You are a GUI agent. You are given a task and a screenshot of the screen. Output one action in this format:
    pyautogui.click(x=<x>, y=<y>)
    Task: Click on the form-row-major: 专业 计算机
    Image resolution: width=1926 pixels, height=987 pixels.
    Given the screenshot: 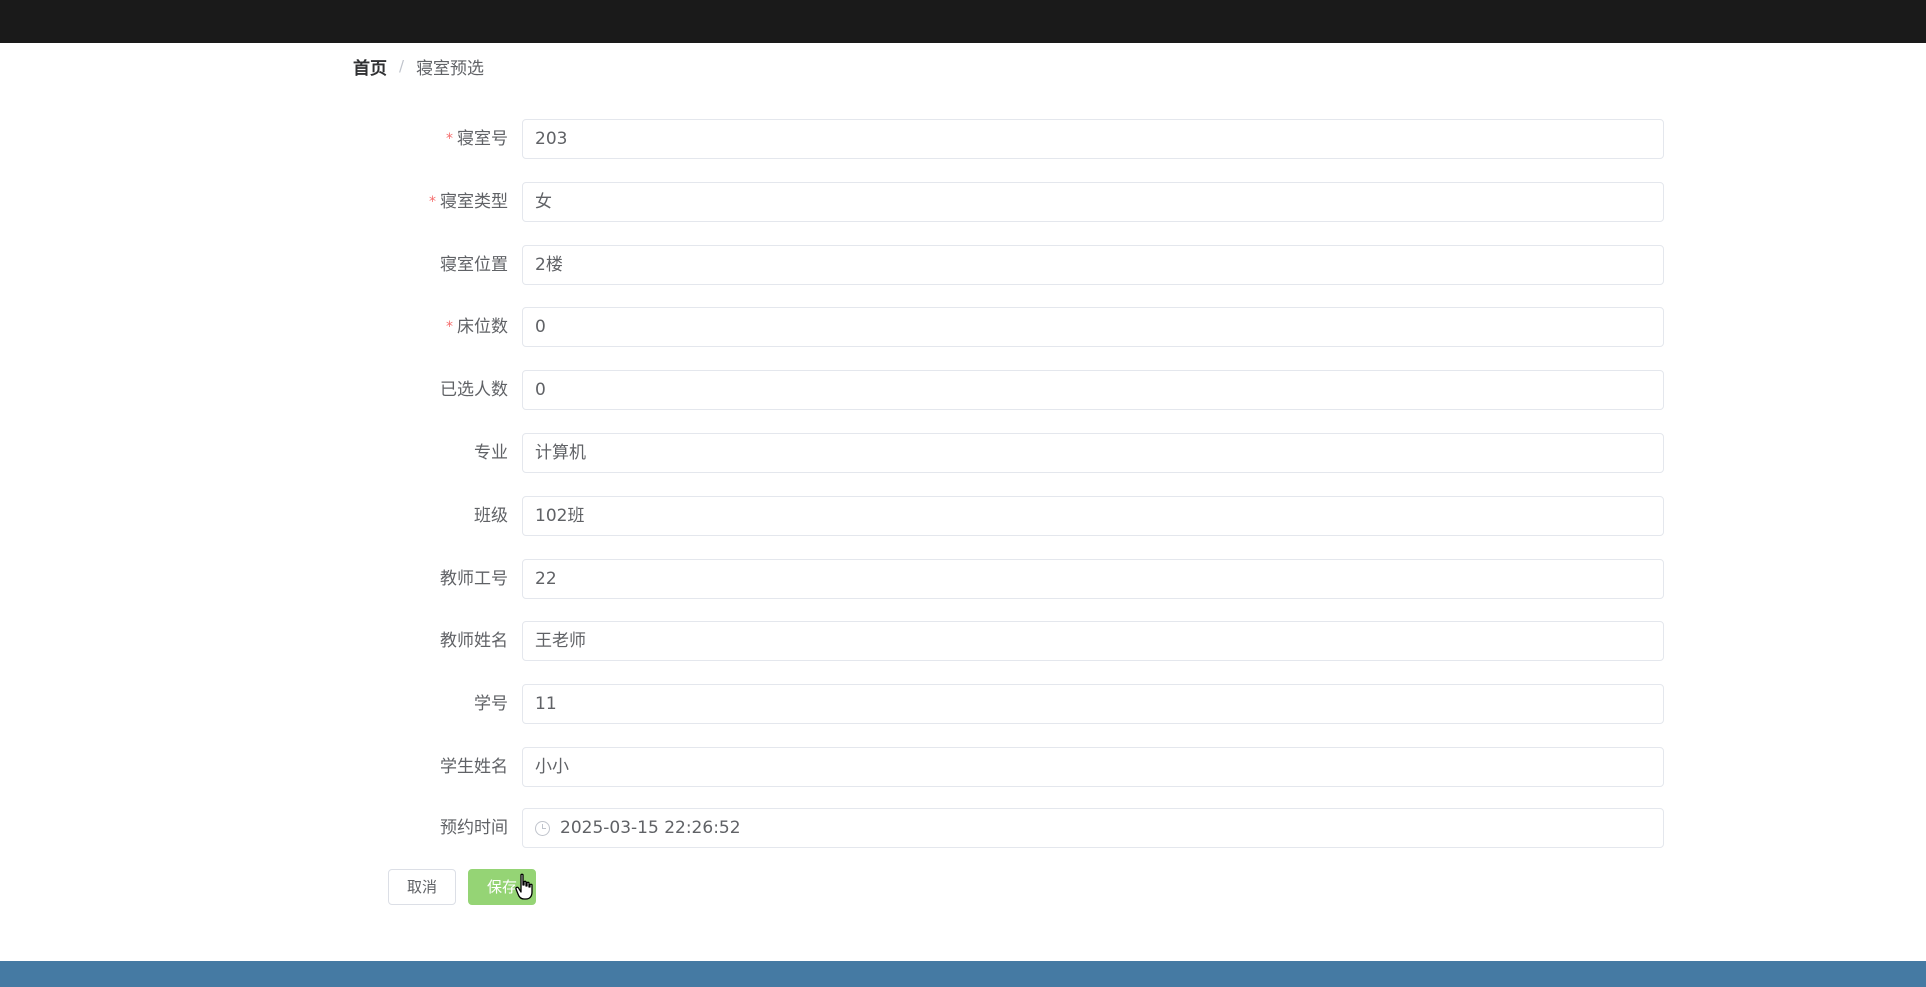 What is the action you would take?
    pyautogui.click(x=963, y=453)
    